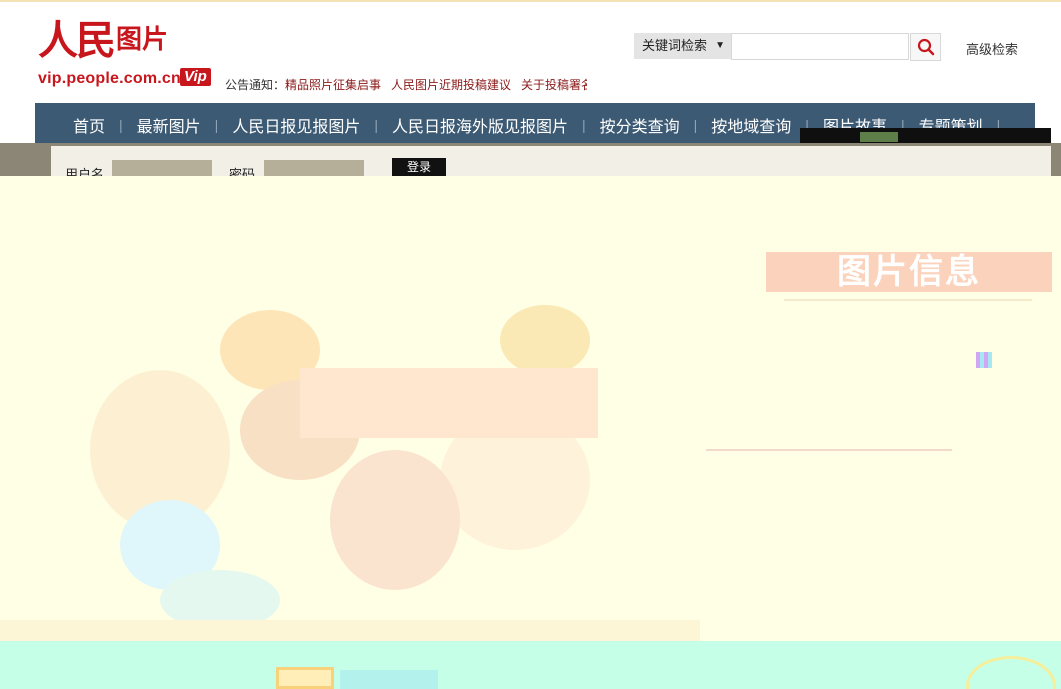  What do you see at coordinates (820, 46) in the screenshot?
I see `search-input` at bounding box center [820, 46].